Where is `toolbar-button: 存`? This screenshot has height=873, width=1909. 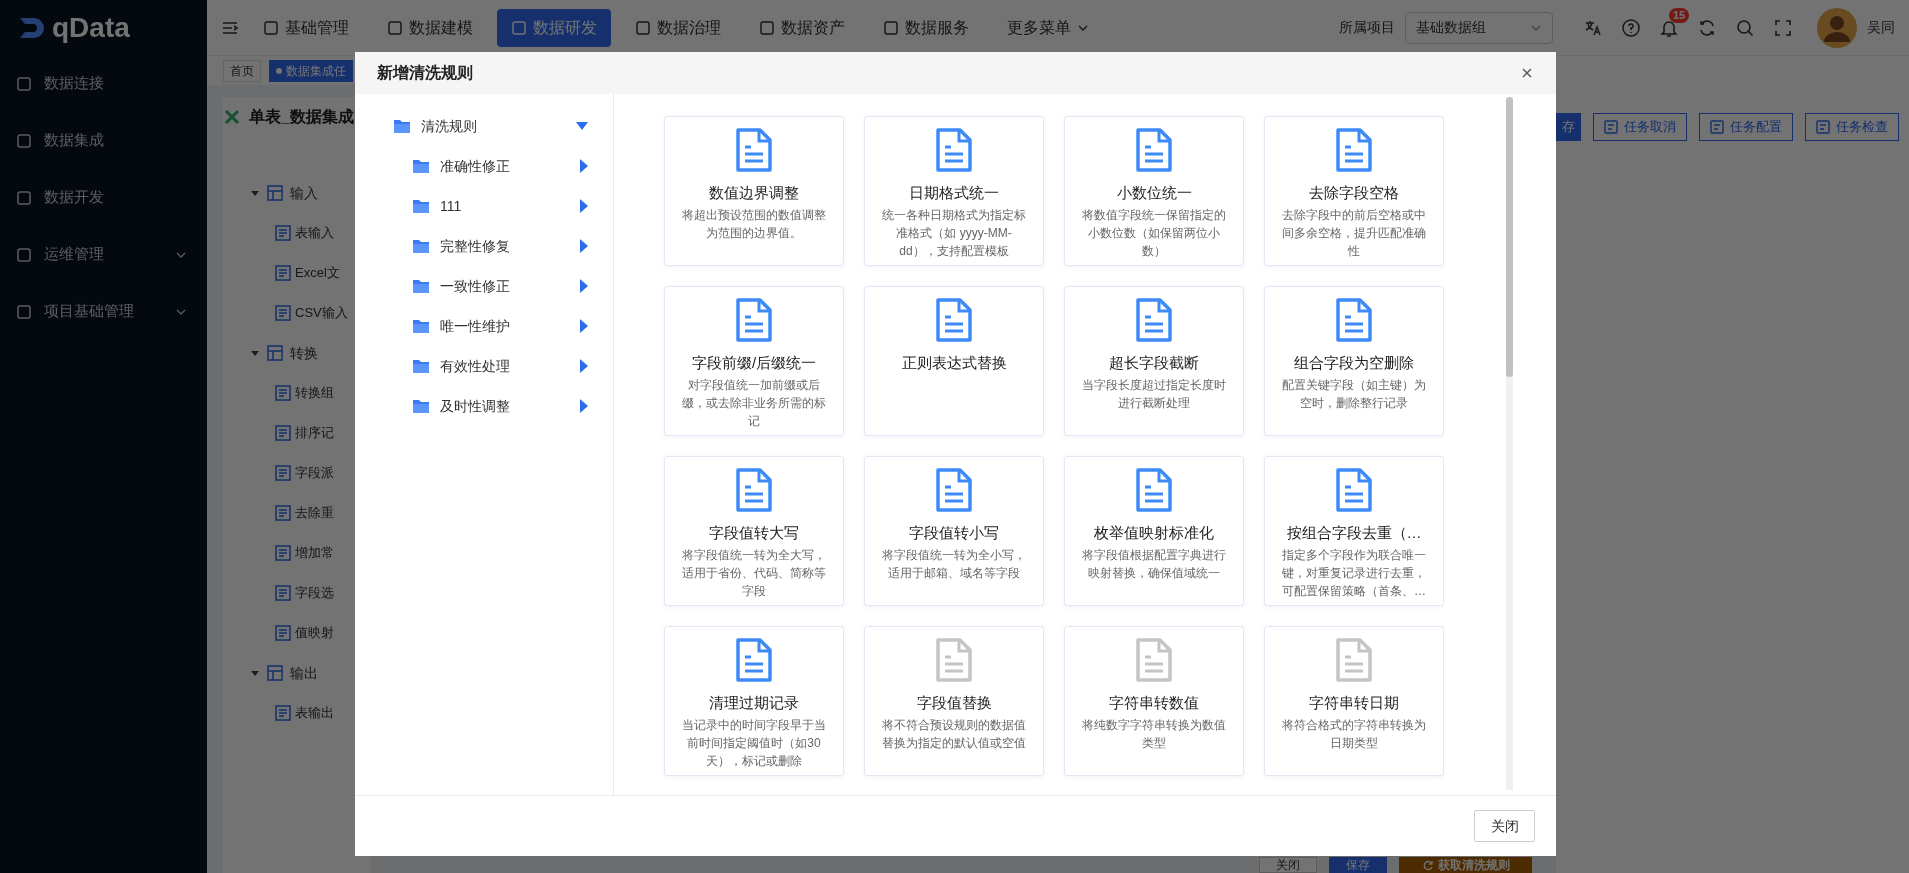 toolbar-button: 存 is located at coordinates (1568, 127).